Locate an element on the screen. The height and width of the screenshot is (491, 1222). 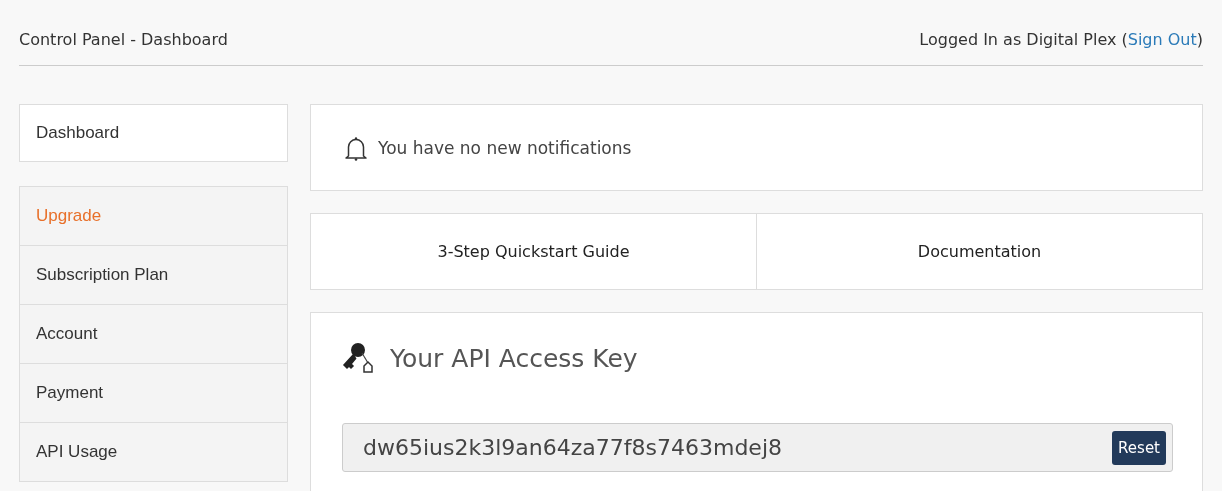
bell-icon is located at coordinates (356, 147).